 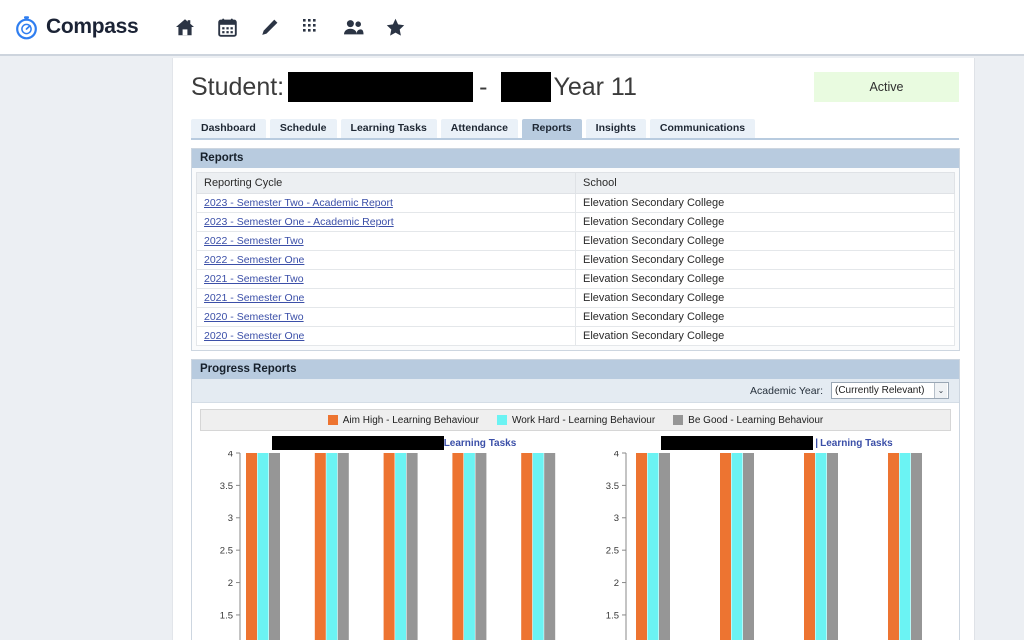 I want to click on chart-1-learning-tasks-link: Learning Tasks, so click(x=480, y=443).